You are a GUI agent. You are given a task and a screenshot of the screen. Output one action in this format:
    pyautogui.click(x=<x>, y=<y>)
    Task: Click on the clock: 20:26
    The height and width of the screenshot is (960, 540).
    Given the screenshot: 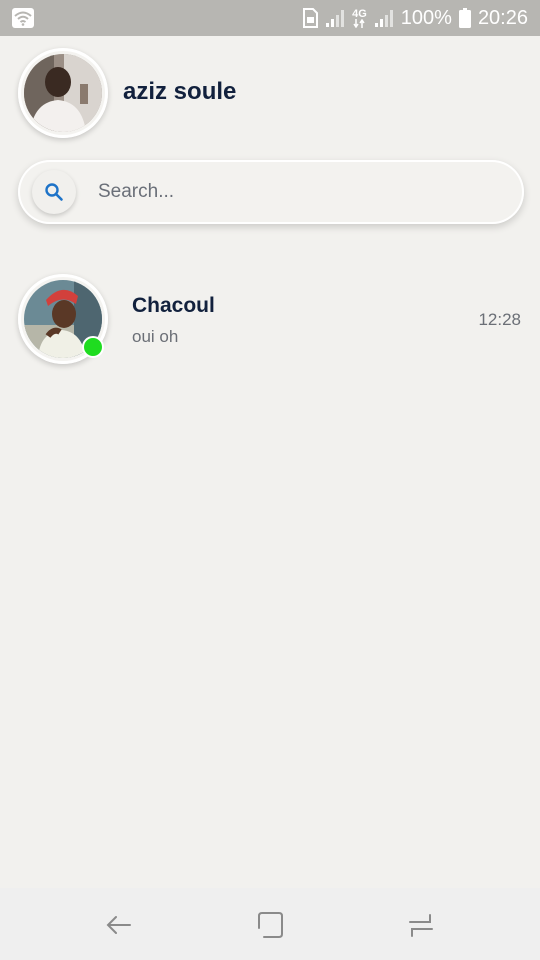 What is the action you would take?
    pyautogui.click(x=502, y=17)
    